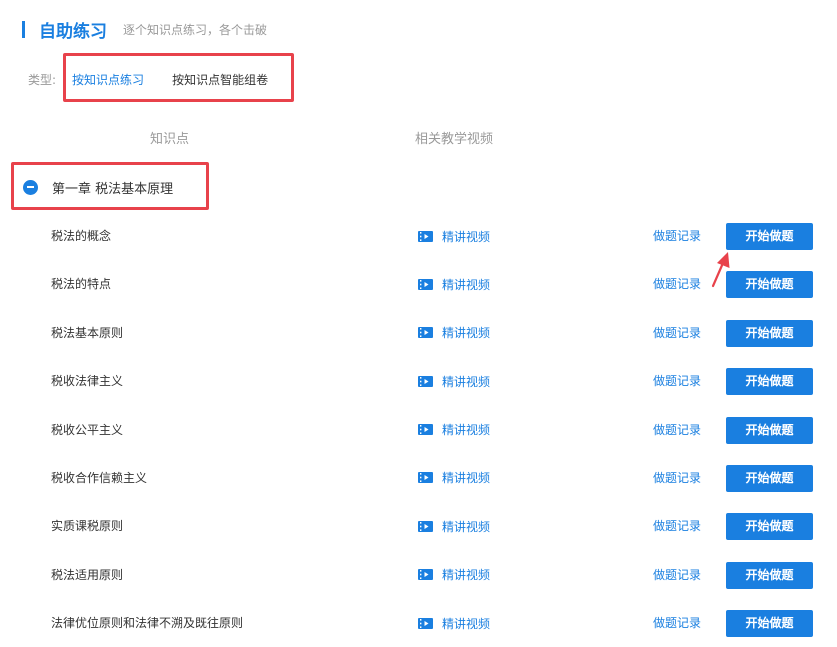  What do you see at coordinates (81, 284) in the screenshot?
I see `knowledge-point-name: 税法的特点` at bounding box center [81, 284].